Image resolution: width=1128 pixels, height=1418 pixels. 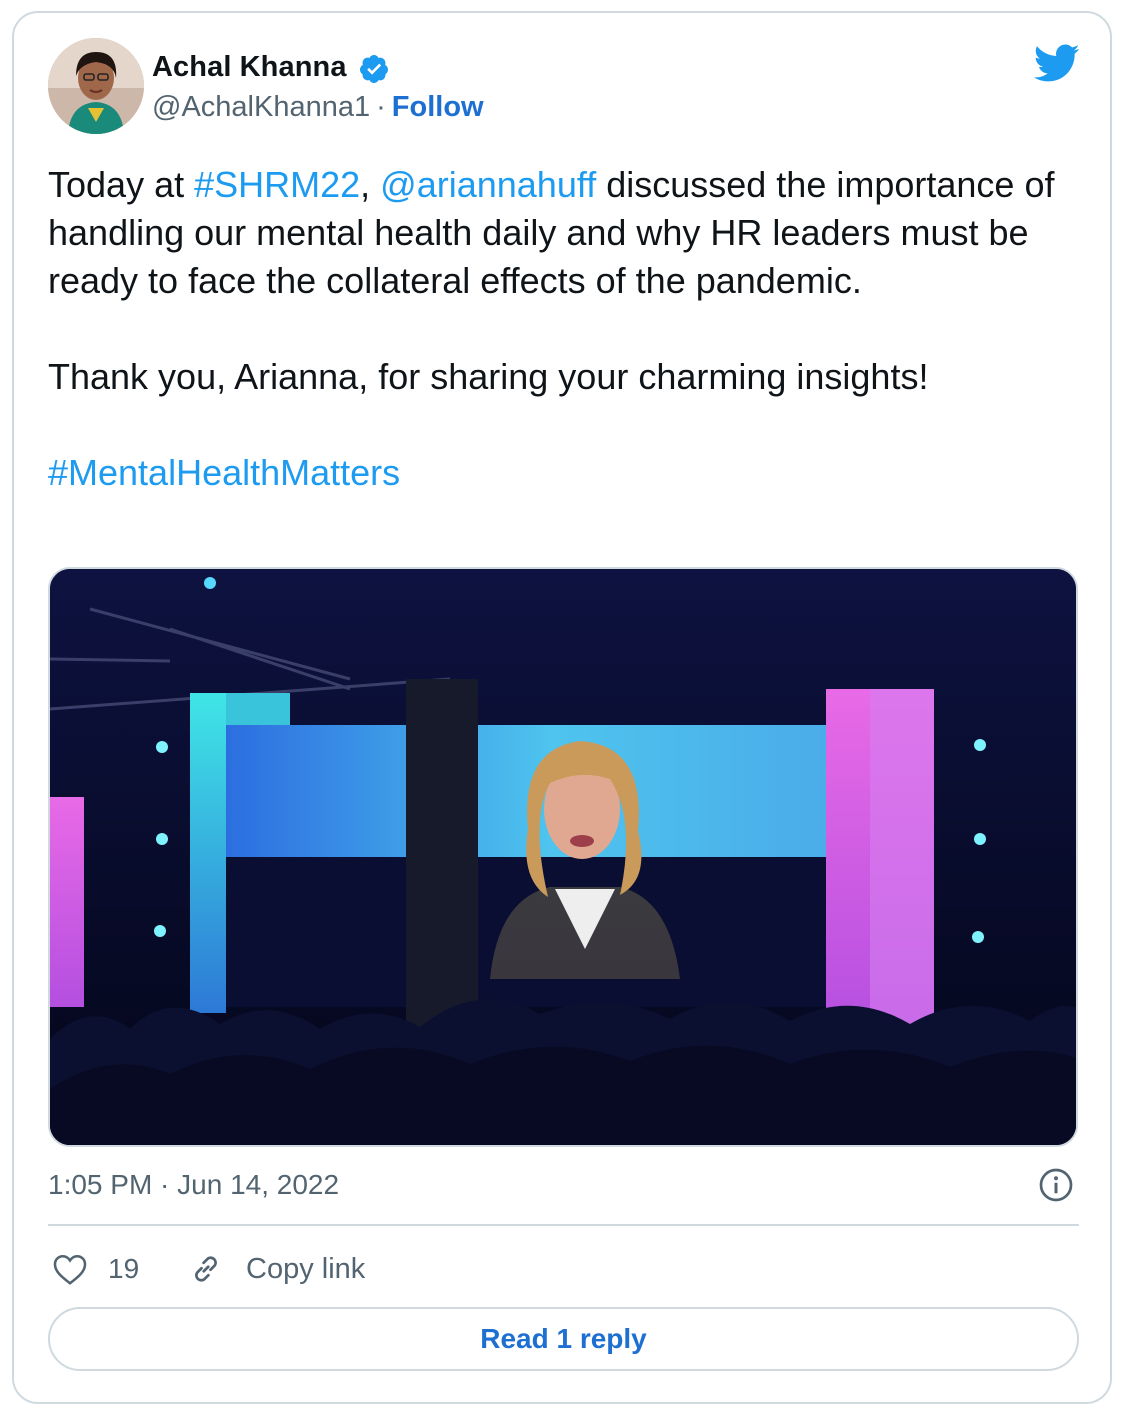 What do you see at coordinates (249, 67) in the screenshot?
I see `author-name: Achal Khanna` at bounding box center [249, 67].